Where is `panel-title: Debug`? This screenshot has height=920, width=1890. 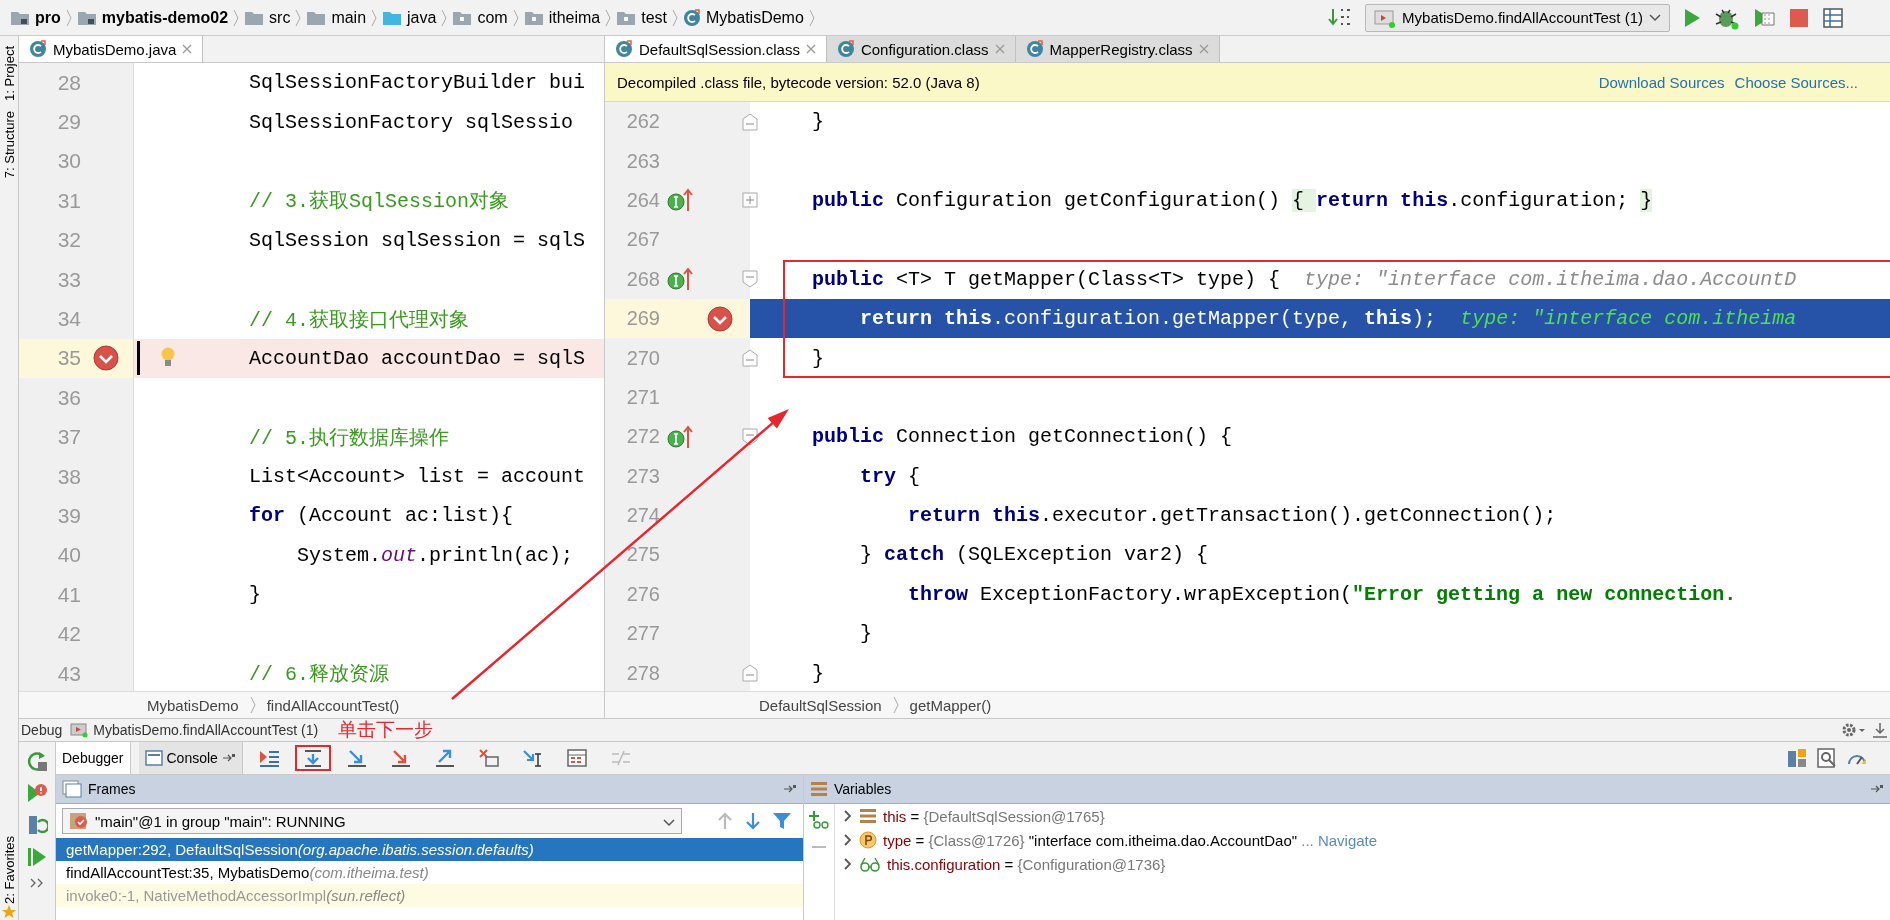
panel-title: Debug is located at coordinates (42, 730).